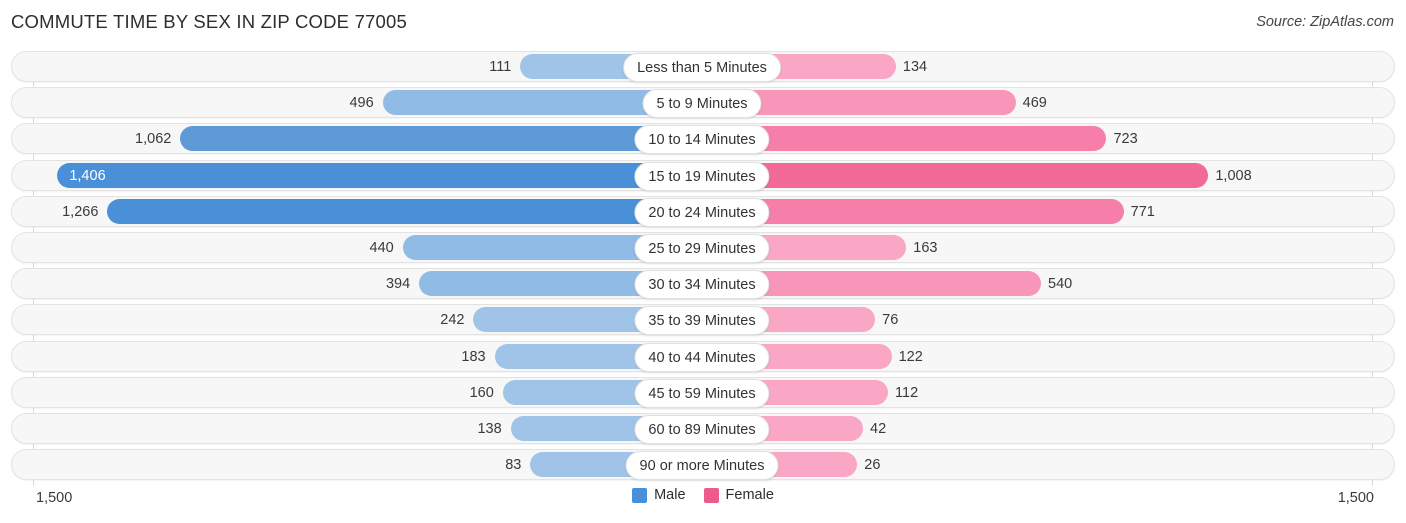 The width and height of the screenshot is (1406, 523). What do you see at coordinates (1233, 175) in the screenshot?
I see `bar-value-female: 1,008` at bounding box center [1233, 175].